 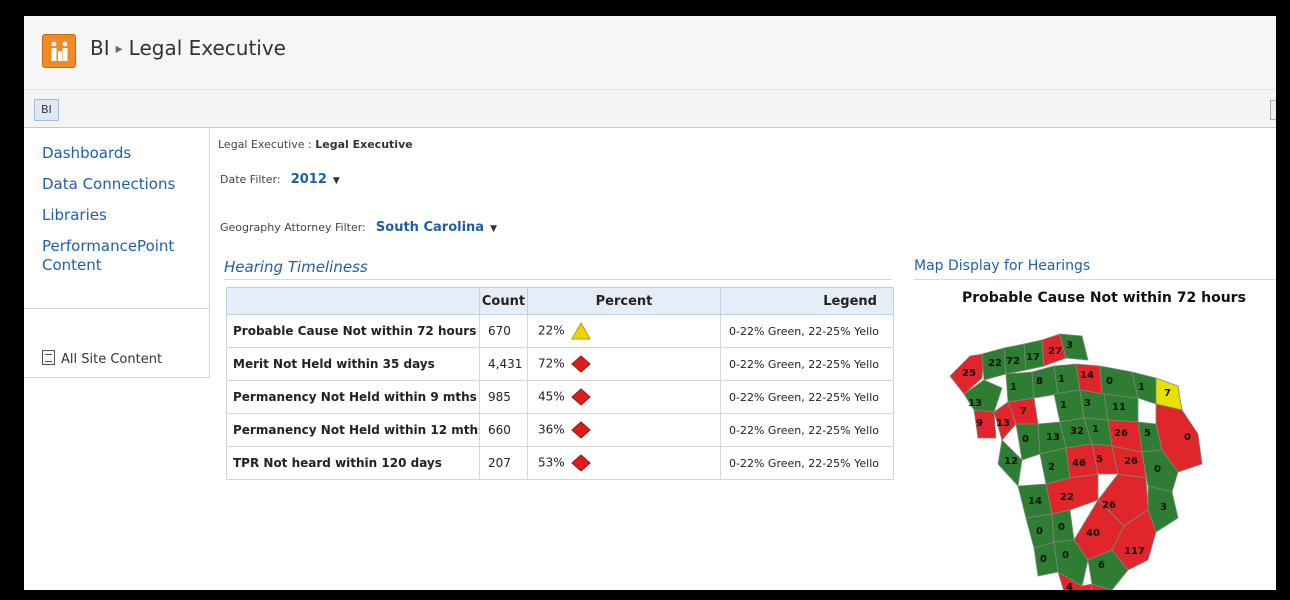 I want to click on count-cell: 207, so click(x=503, y=463).